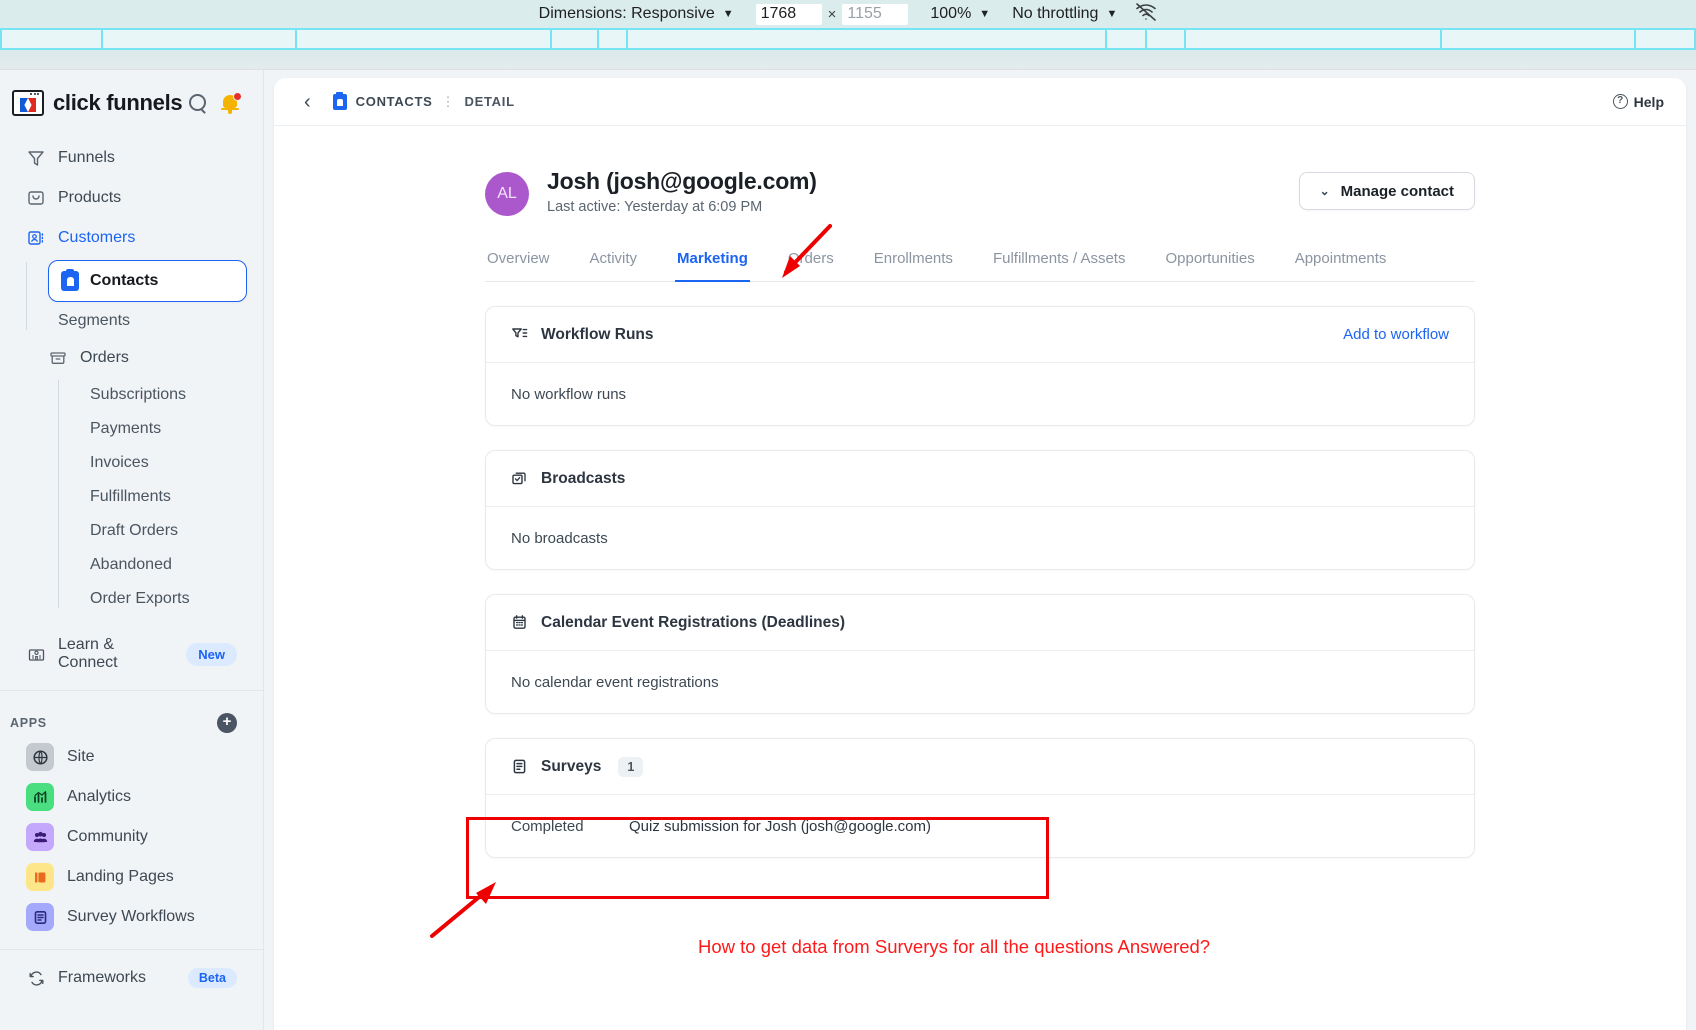  I want to click on app-item-site: Site, so click(131, 757).